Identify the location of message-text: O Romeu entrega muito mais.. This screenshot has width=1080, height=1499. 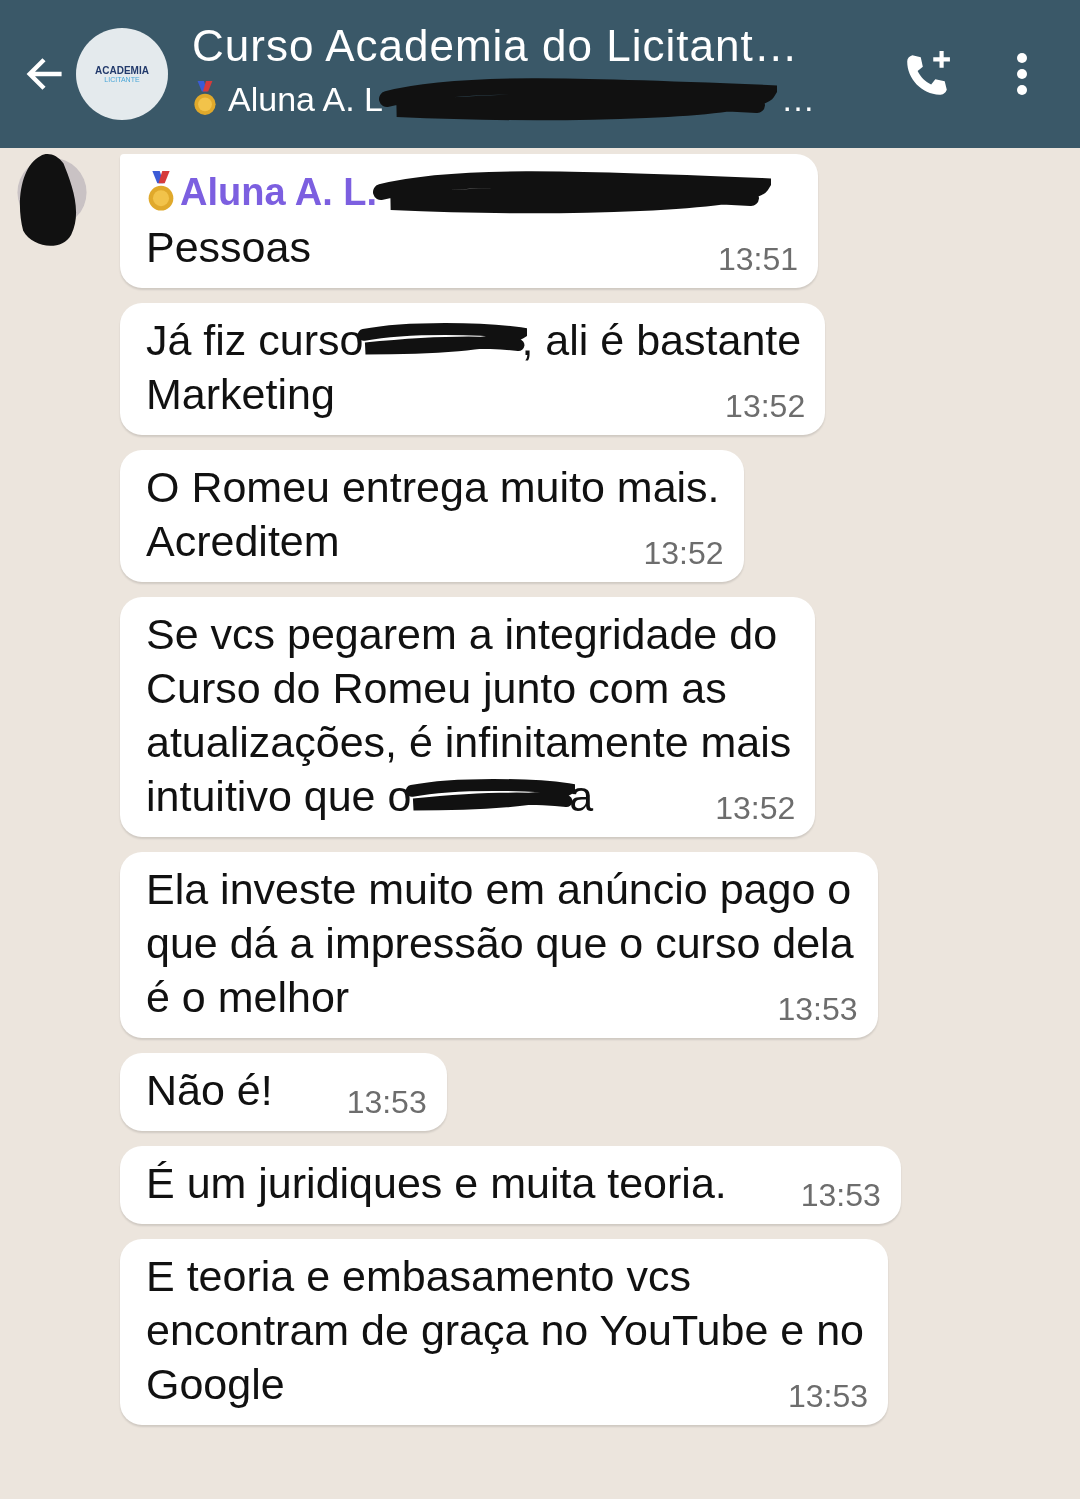
(433, 487).